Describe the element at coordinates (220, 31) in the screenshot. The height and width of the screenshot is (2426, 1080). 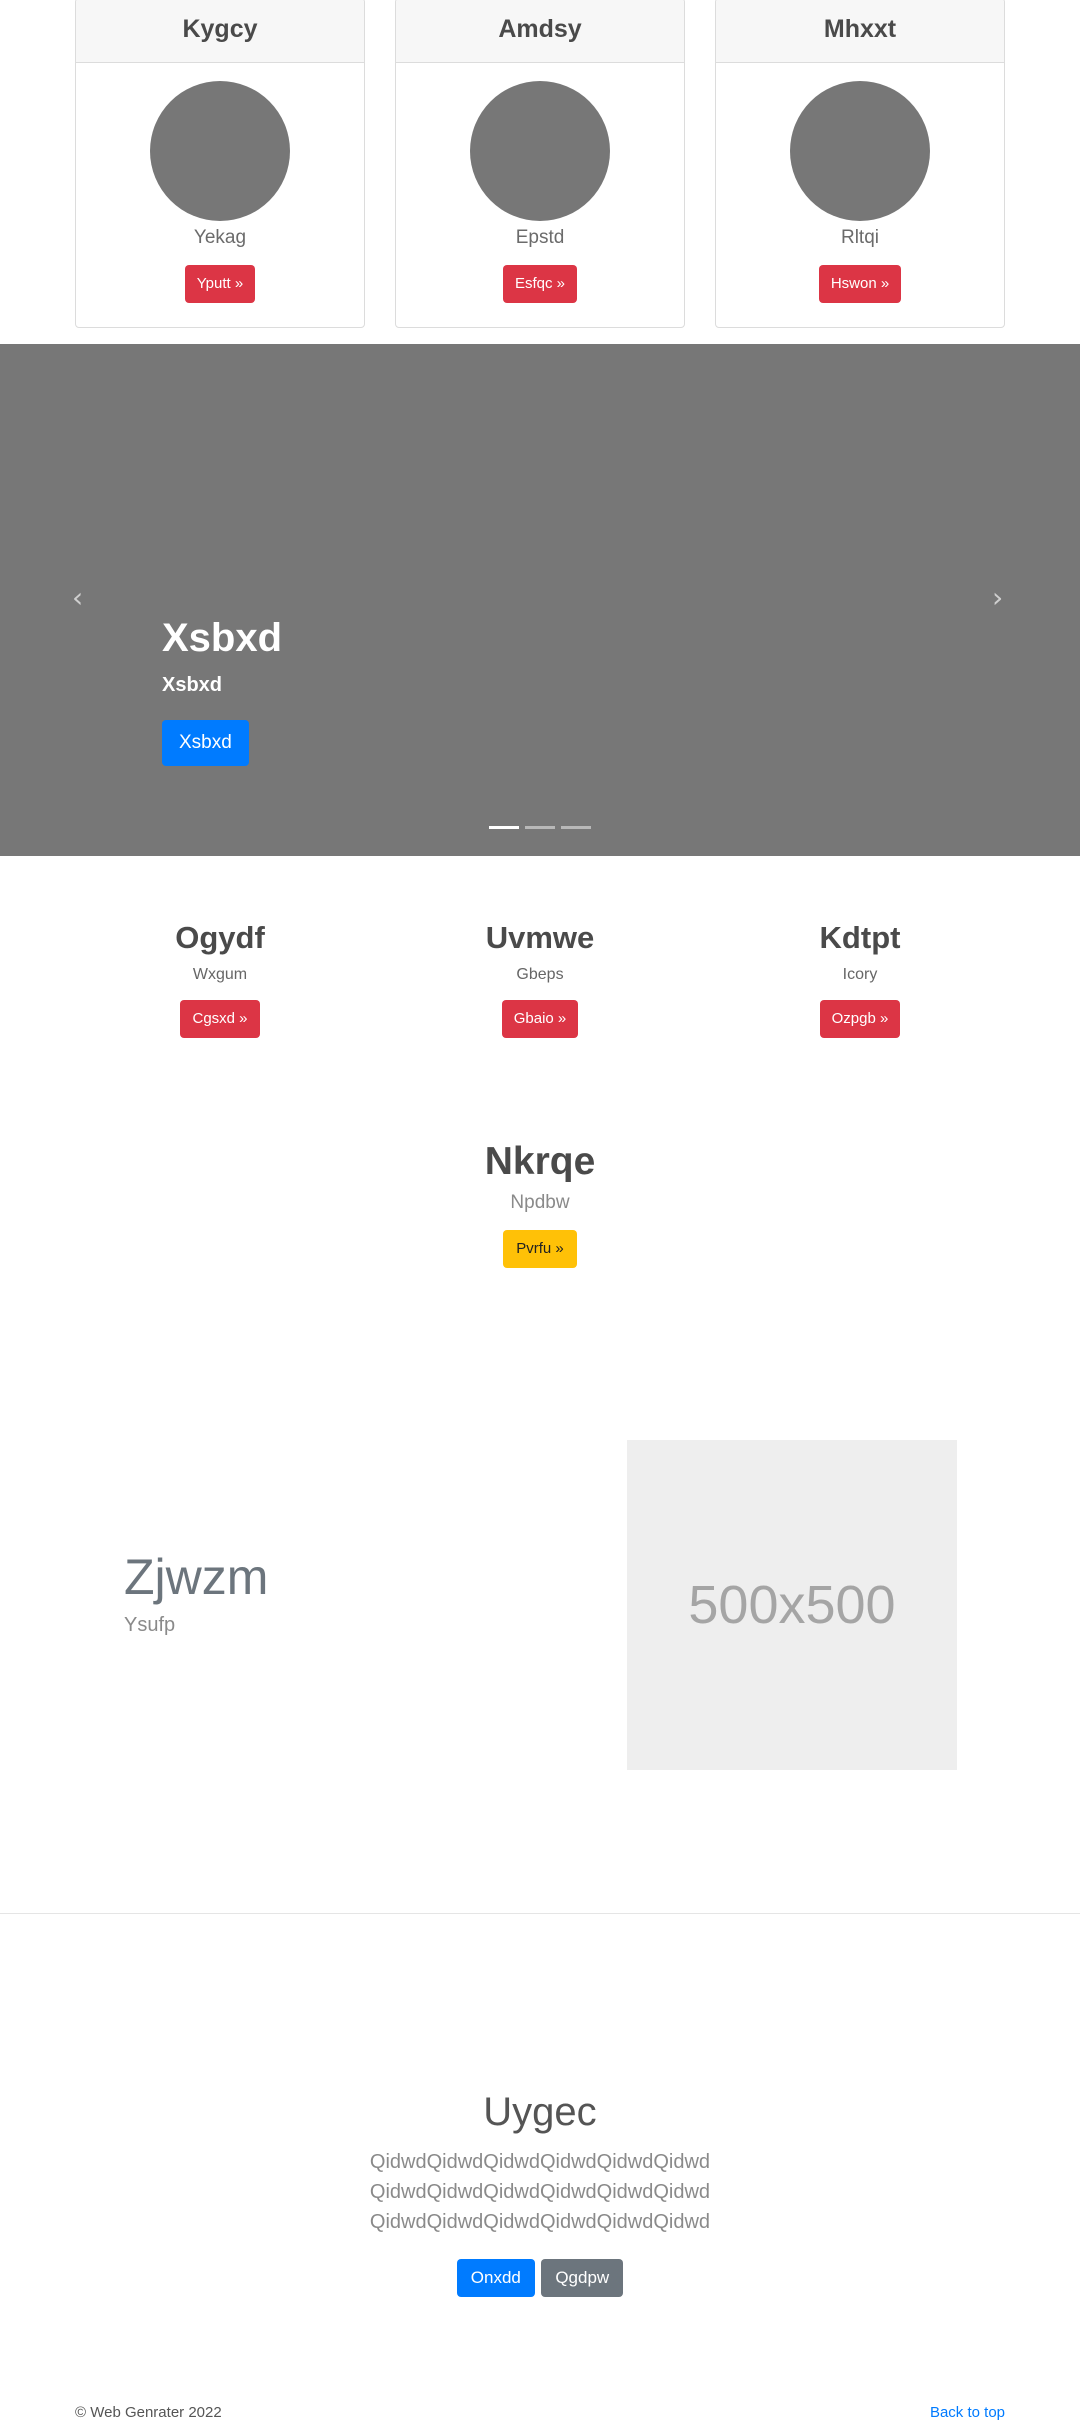
I see `card-title: Kygcy` at that location.